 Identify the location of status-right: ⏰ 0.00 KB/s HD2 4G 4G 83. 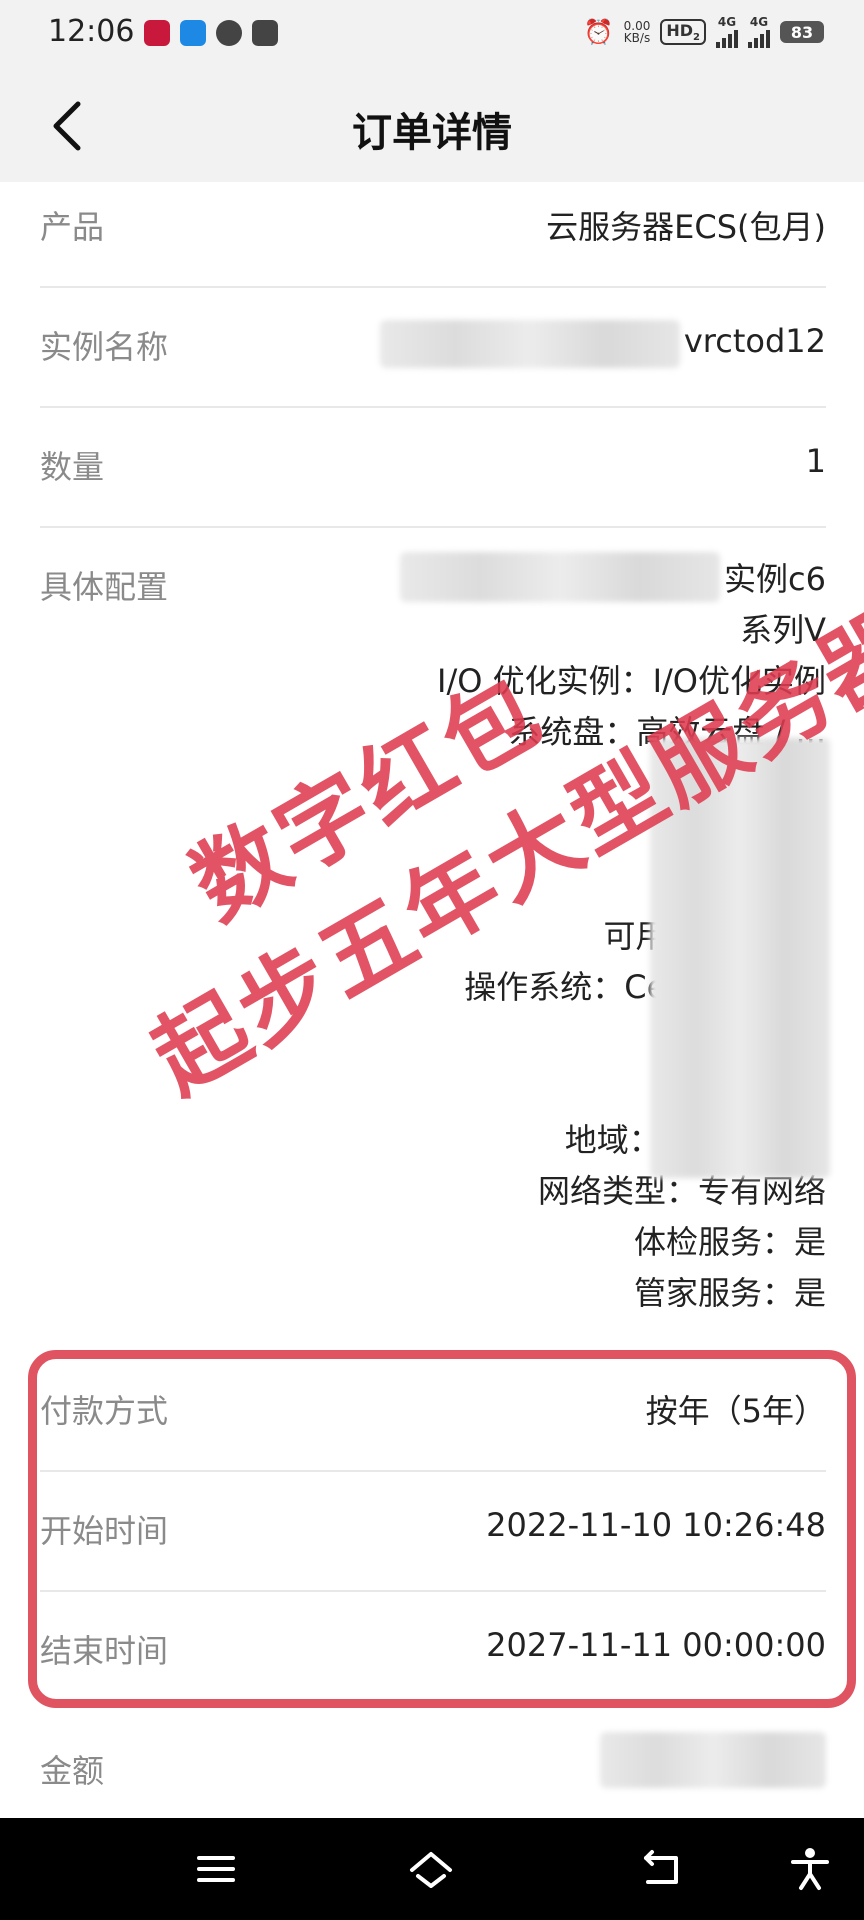
(704, 32).